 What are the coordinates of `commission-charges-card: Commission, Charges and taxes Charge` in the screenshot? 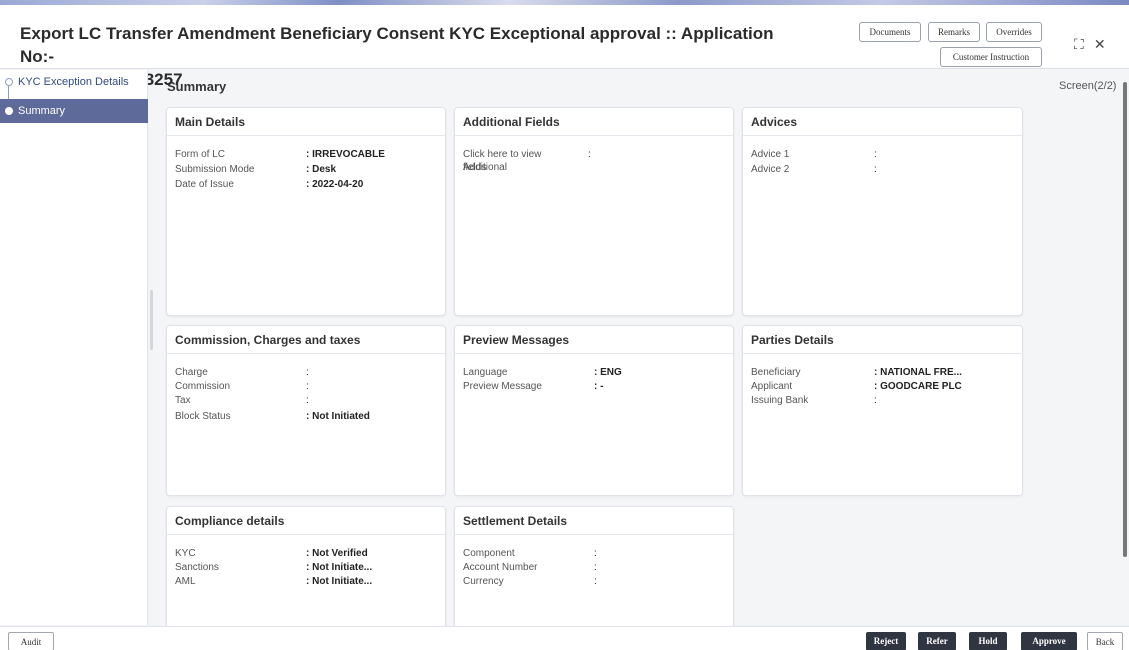 It's located at (306, 410).